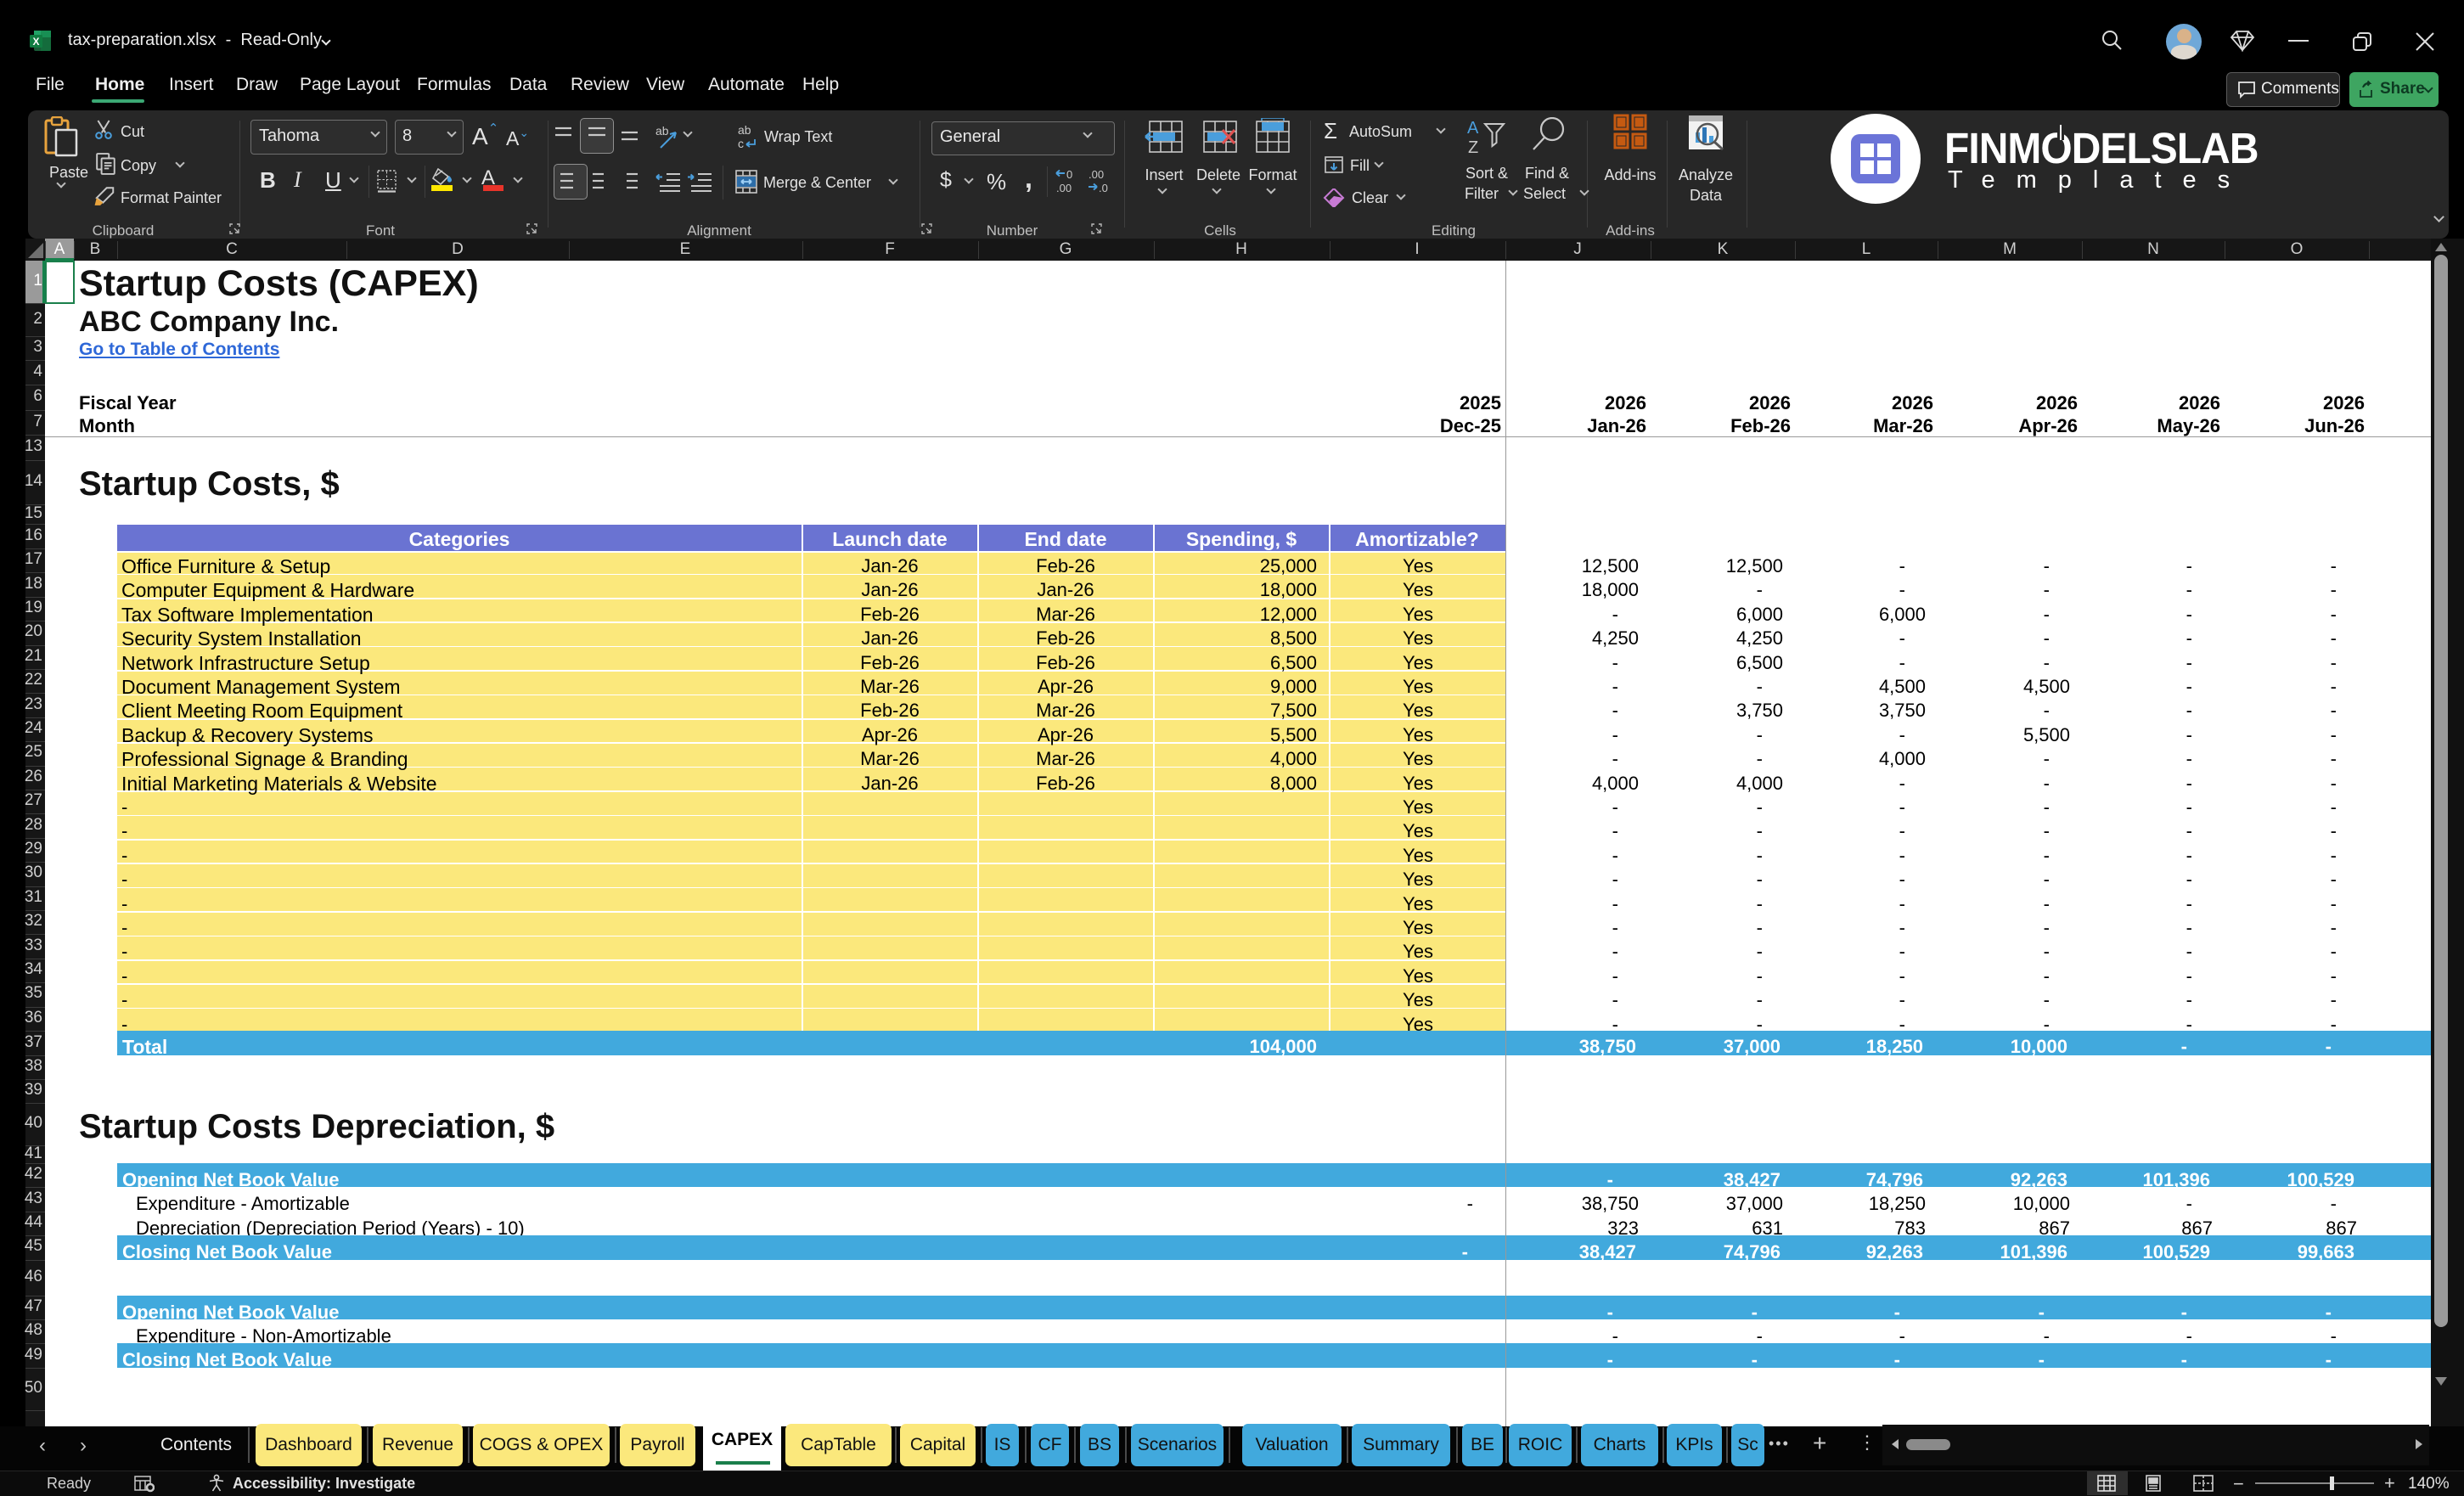  What do you see at coordinates (35, 42) in the screenshot?
I see `svg-text: X` at bounding box center [35, 42].